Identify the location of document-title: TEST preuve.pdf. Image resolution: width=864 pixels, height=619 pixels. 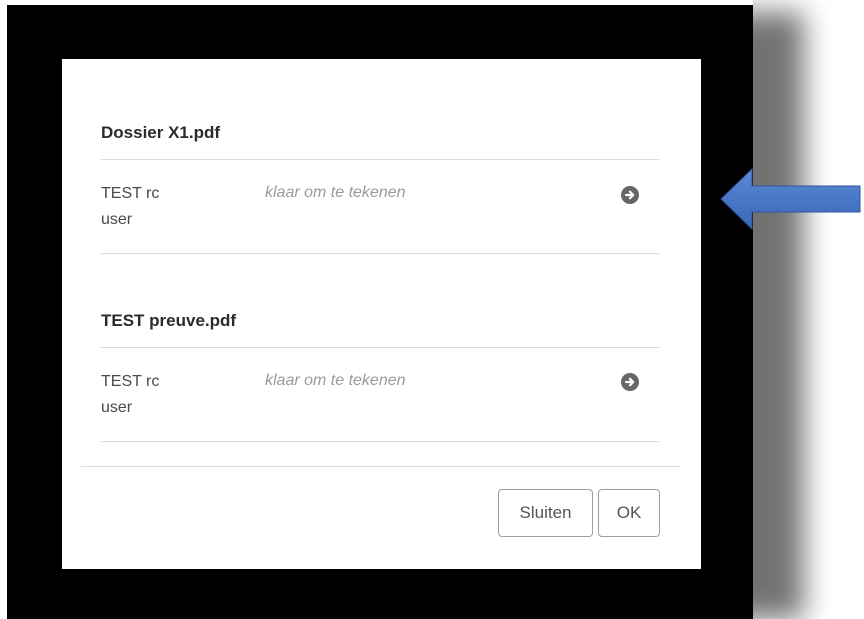
(169, 320).